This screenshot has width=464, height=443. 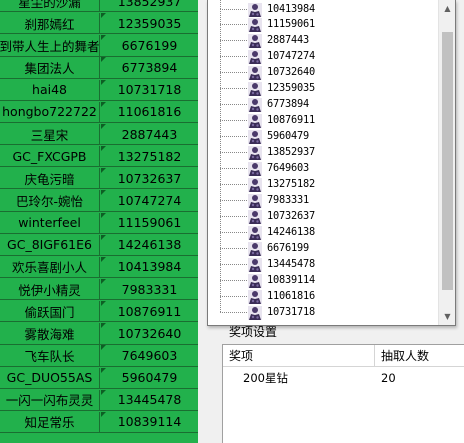 What do you see at coordinates (149, 5) in the screenshot?
I see `user-id-cell: 13852937` at bounding box center [149, 5].